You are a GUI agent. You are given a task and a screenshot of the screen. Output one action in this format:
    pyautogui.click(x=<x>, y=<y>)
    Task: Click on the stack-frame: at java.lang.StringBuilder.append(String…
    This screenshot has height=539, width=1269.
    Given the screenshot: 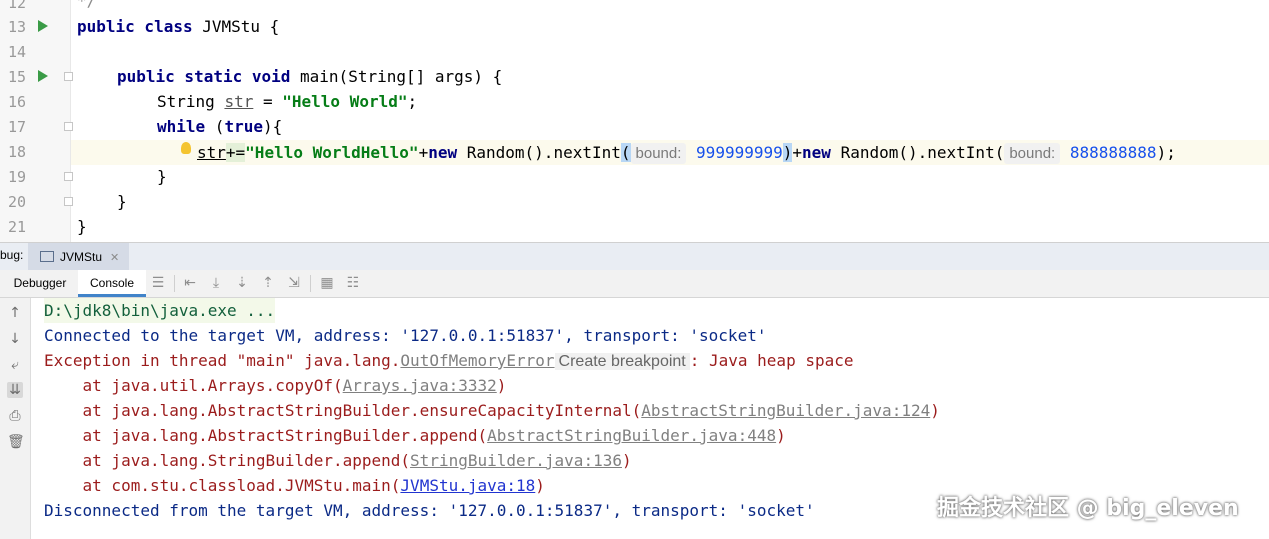 What is the action you would take?
    pyautogui.click(x=338, y=460)
    